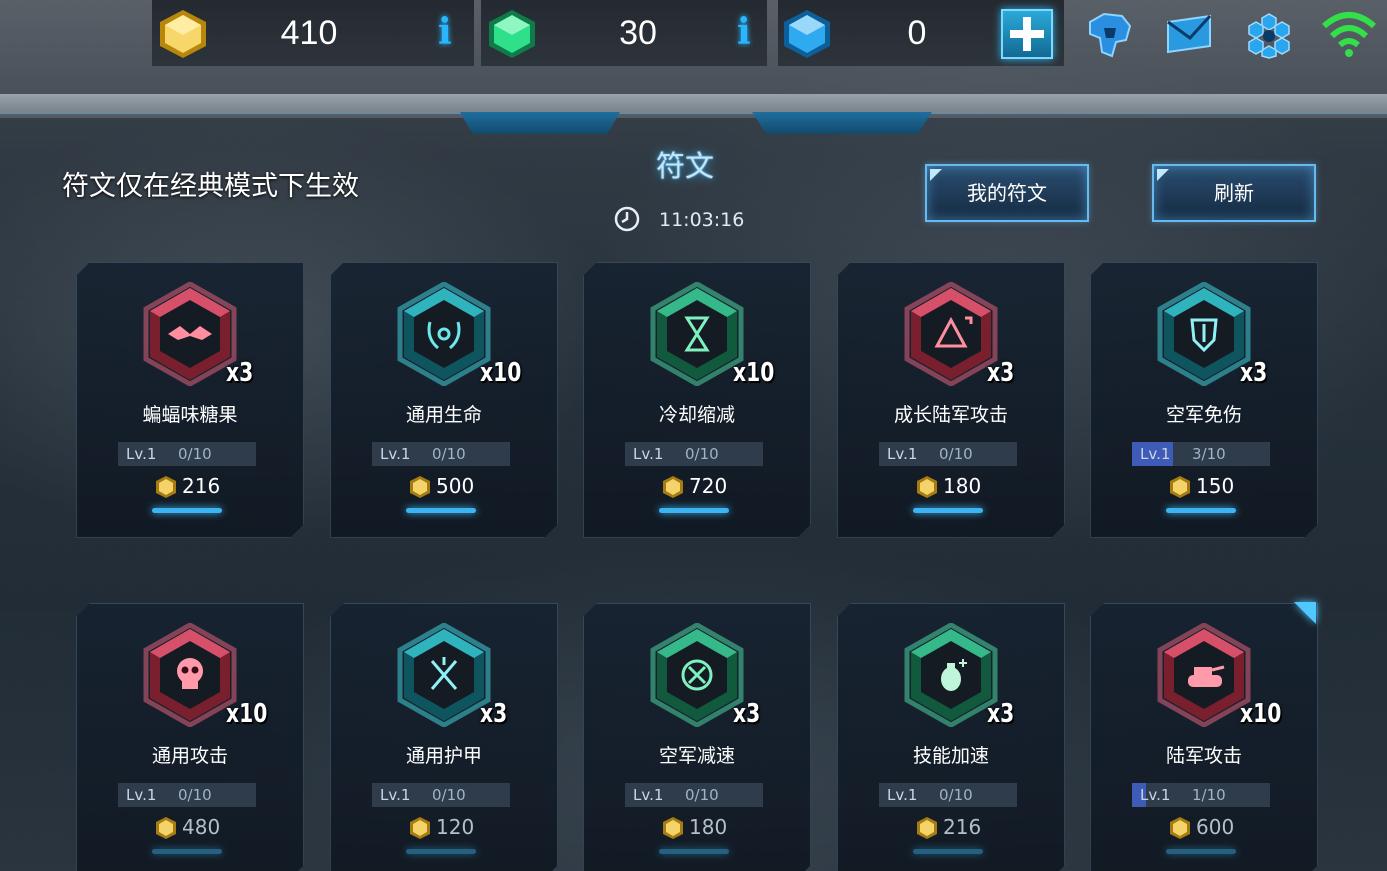 Image resolution: width=1387 pixels, height=871 pixels. Describe the element at coordinates (1269, 34) in the screenshot. I see `settings-icon` at that location.